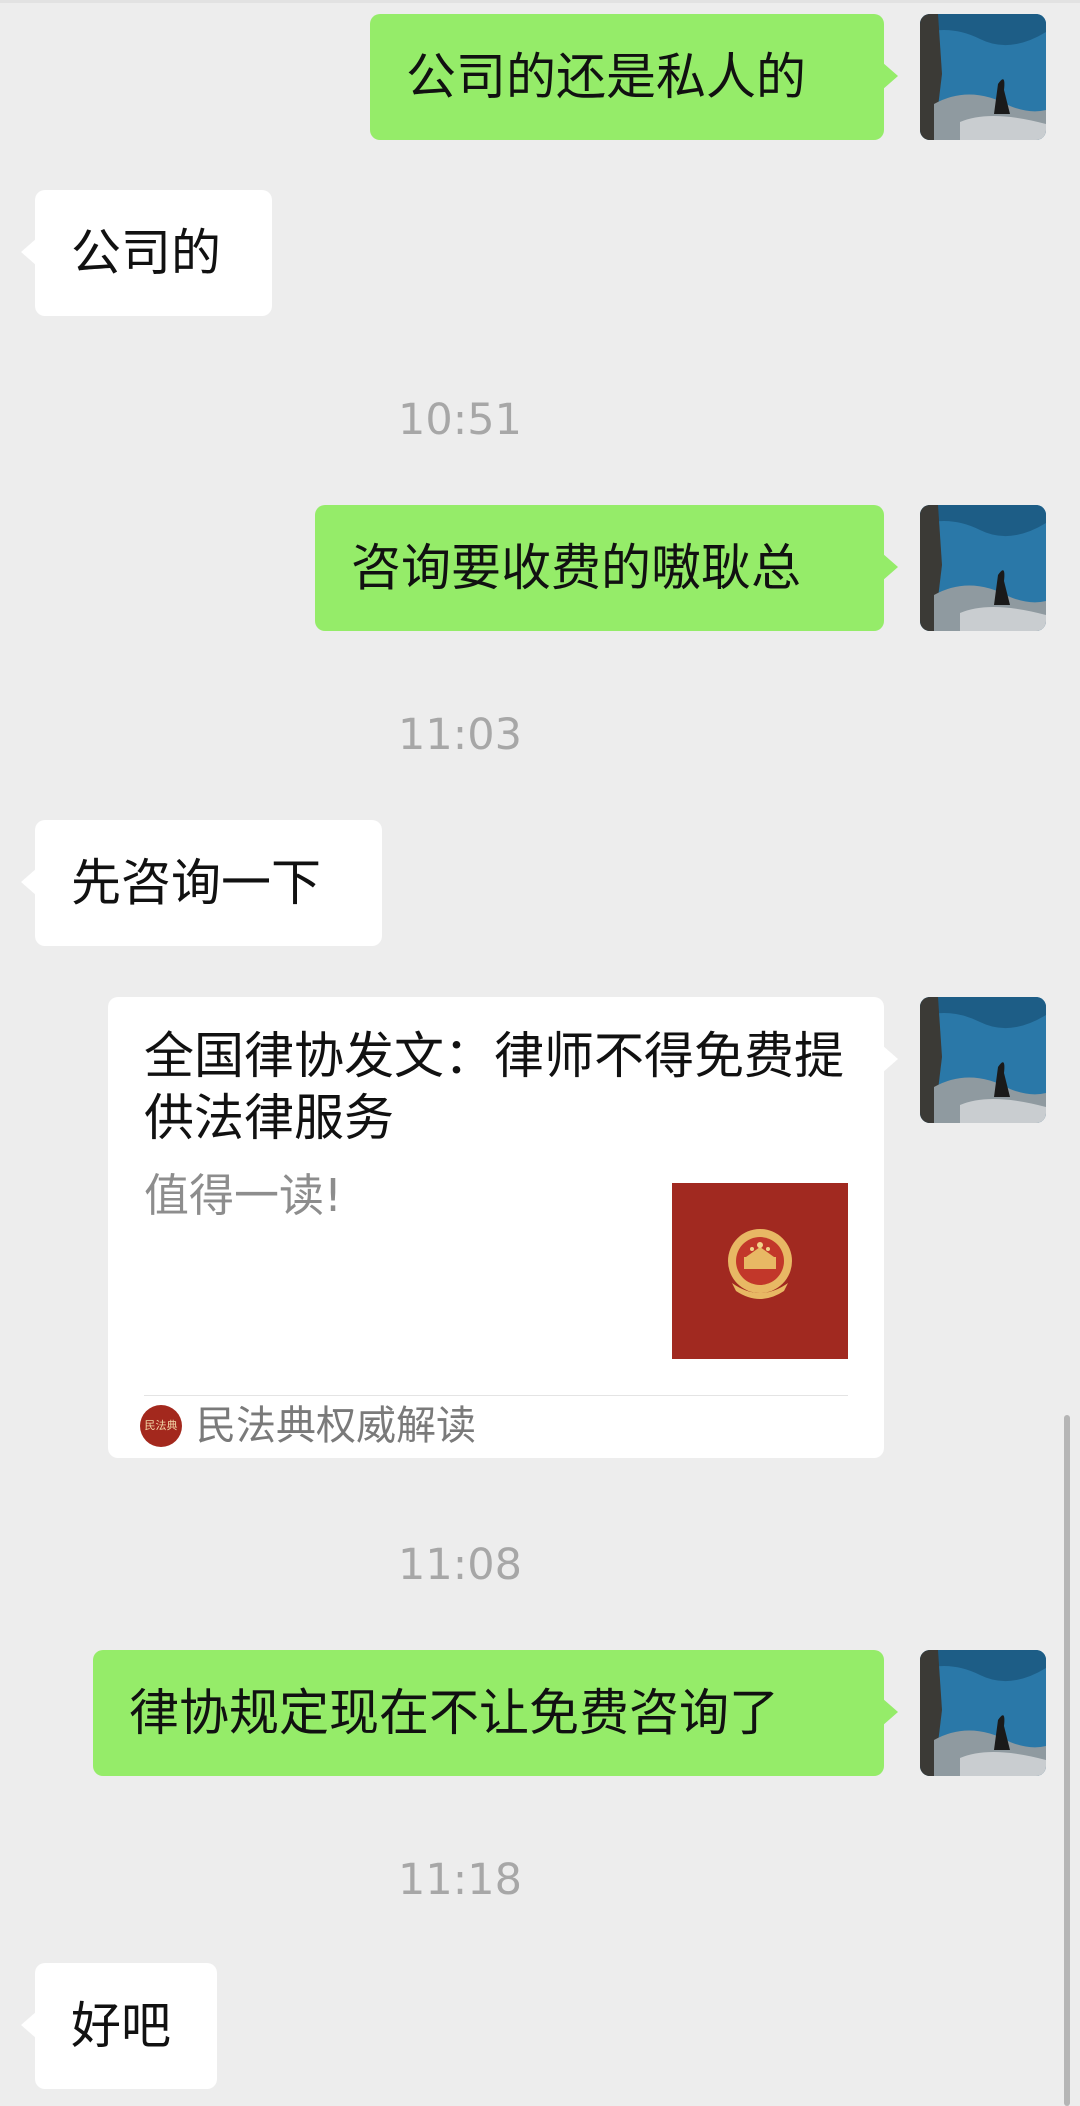 This screenshot has height=2106, width=1080. I want to click on message-bubble-sent: 律协规定现在不让免费咨询了, so click(495, 1713).